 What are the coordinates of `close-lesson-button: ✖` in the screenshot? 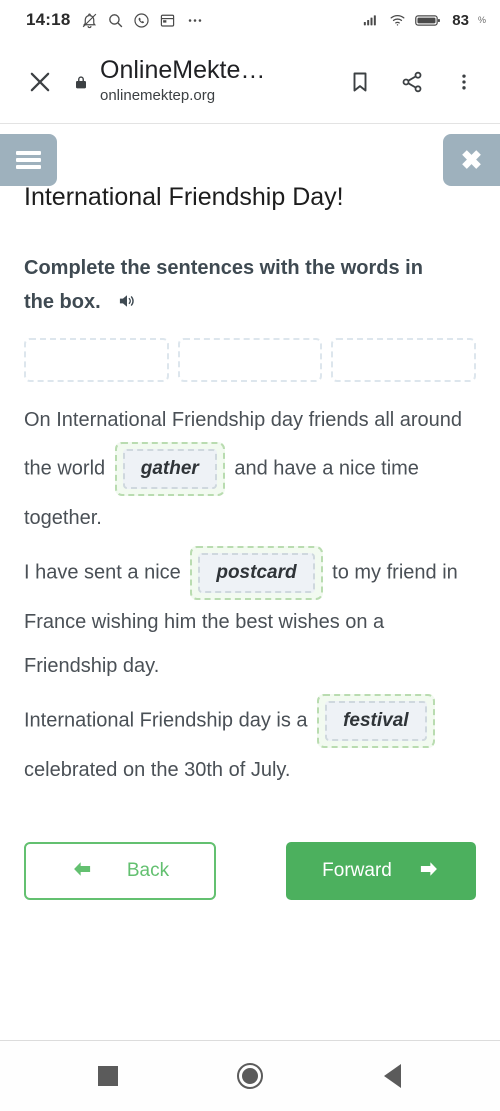 It's located at (471, 160).